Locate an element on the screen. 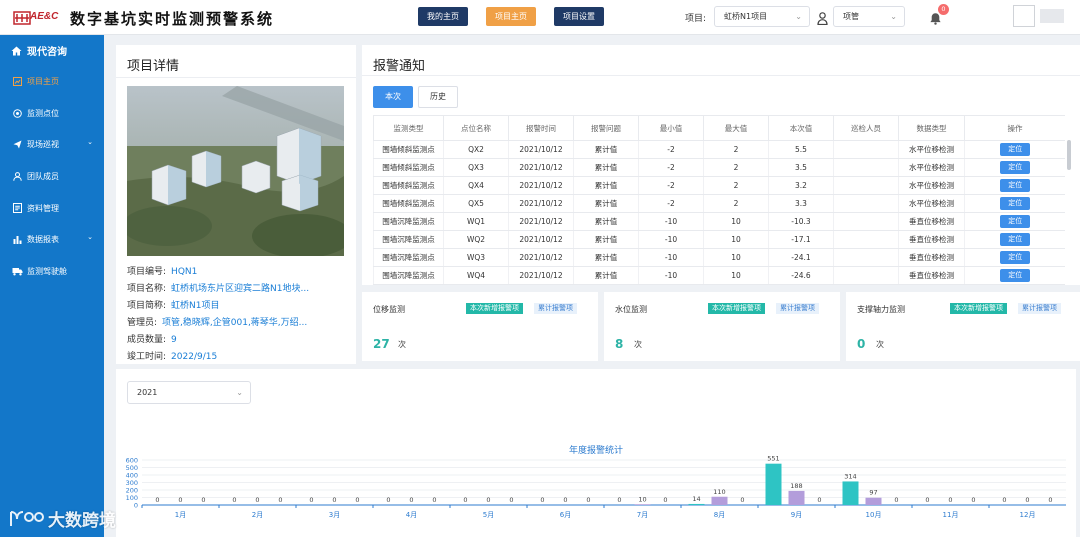 Image resolution: width=1080 pixels, height=537 pixels. x-tick-label: 10月 is located at coordinates (874, 515).